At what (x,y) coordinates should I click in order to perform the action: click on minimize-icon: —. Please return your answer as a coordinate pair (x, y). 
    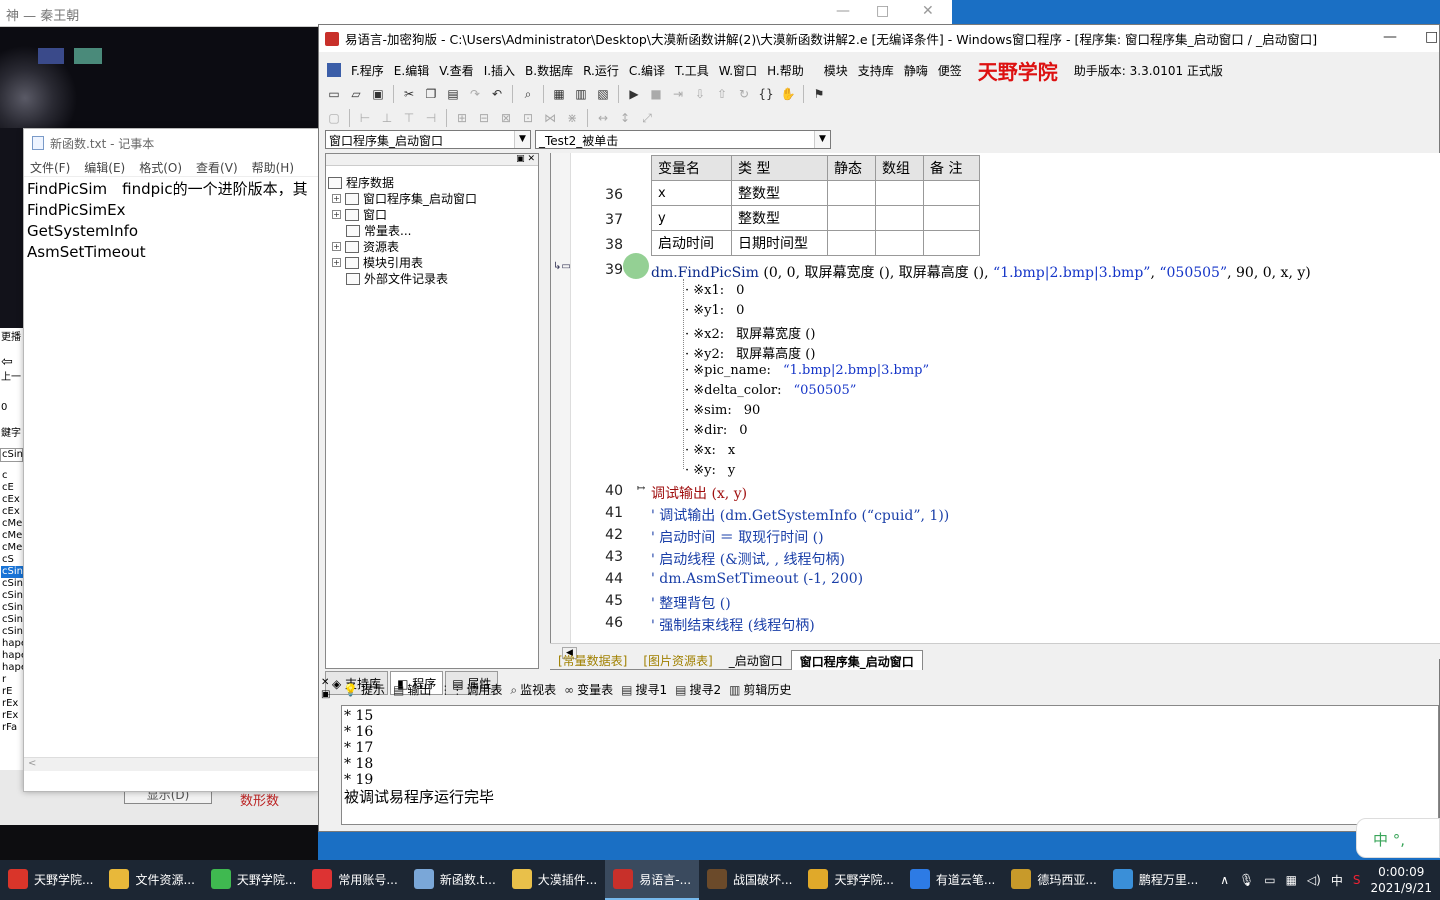
    Looking at the image, I should click on (843, 11).